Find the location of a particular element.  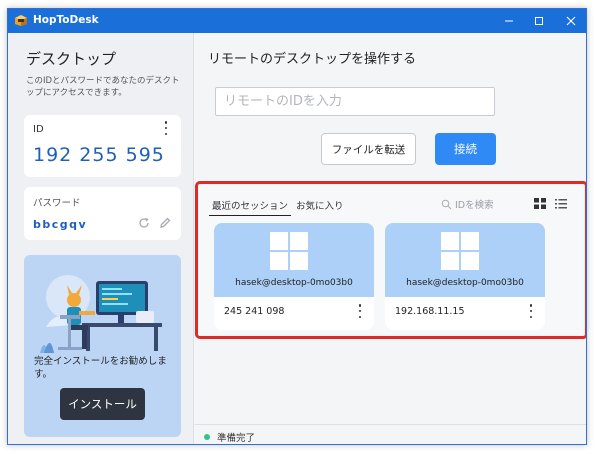

session-search: IDを検索 is located at coordinates (467, 204).